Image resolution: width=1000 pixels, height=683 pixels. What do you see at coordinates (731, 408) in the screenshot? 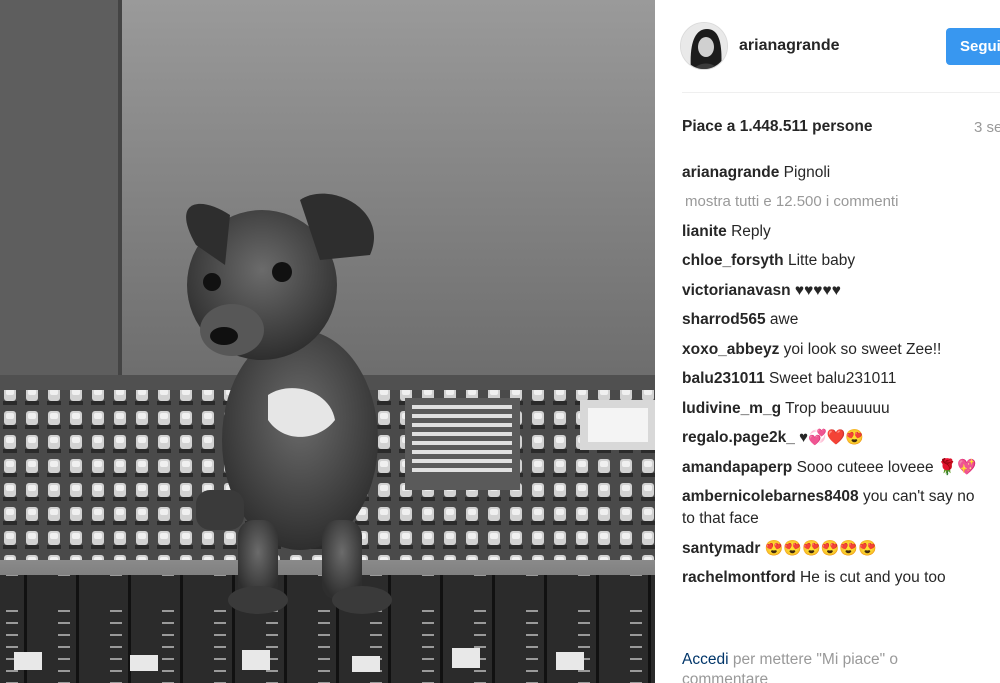
I see `comment-username: ludivine_m_g` at bounding box center [731, 408].